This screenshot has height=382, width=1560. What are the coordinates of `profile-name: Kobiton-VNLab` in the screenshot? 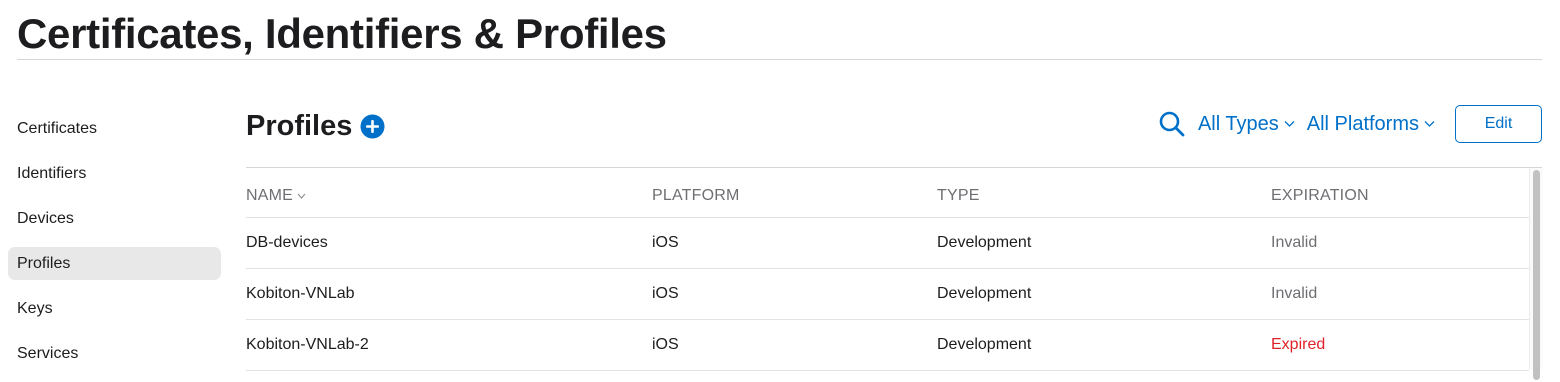 It's located at (300, 294).